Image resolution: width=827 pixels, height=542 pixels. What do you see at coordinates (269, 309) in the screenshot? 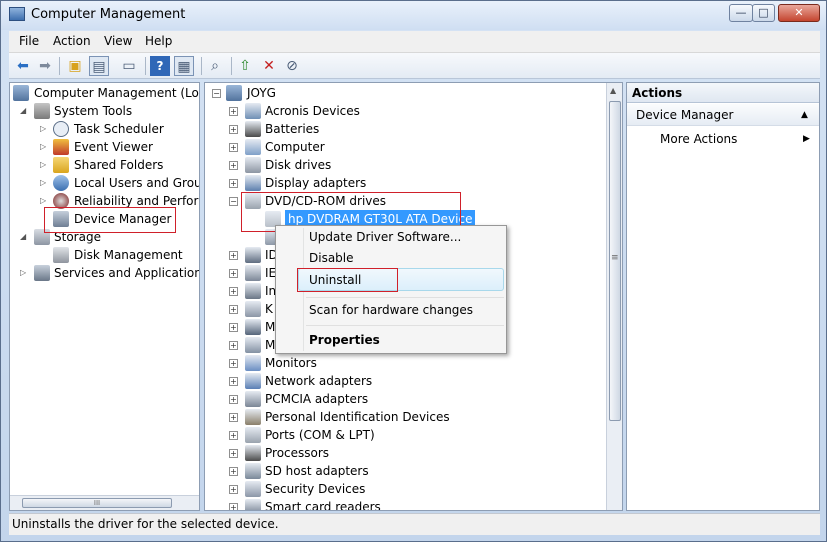
I see `device-label: K` at bounding box center [269, 309].